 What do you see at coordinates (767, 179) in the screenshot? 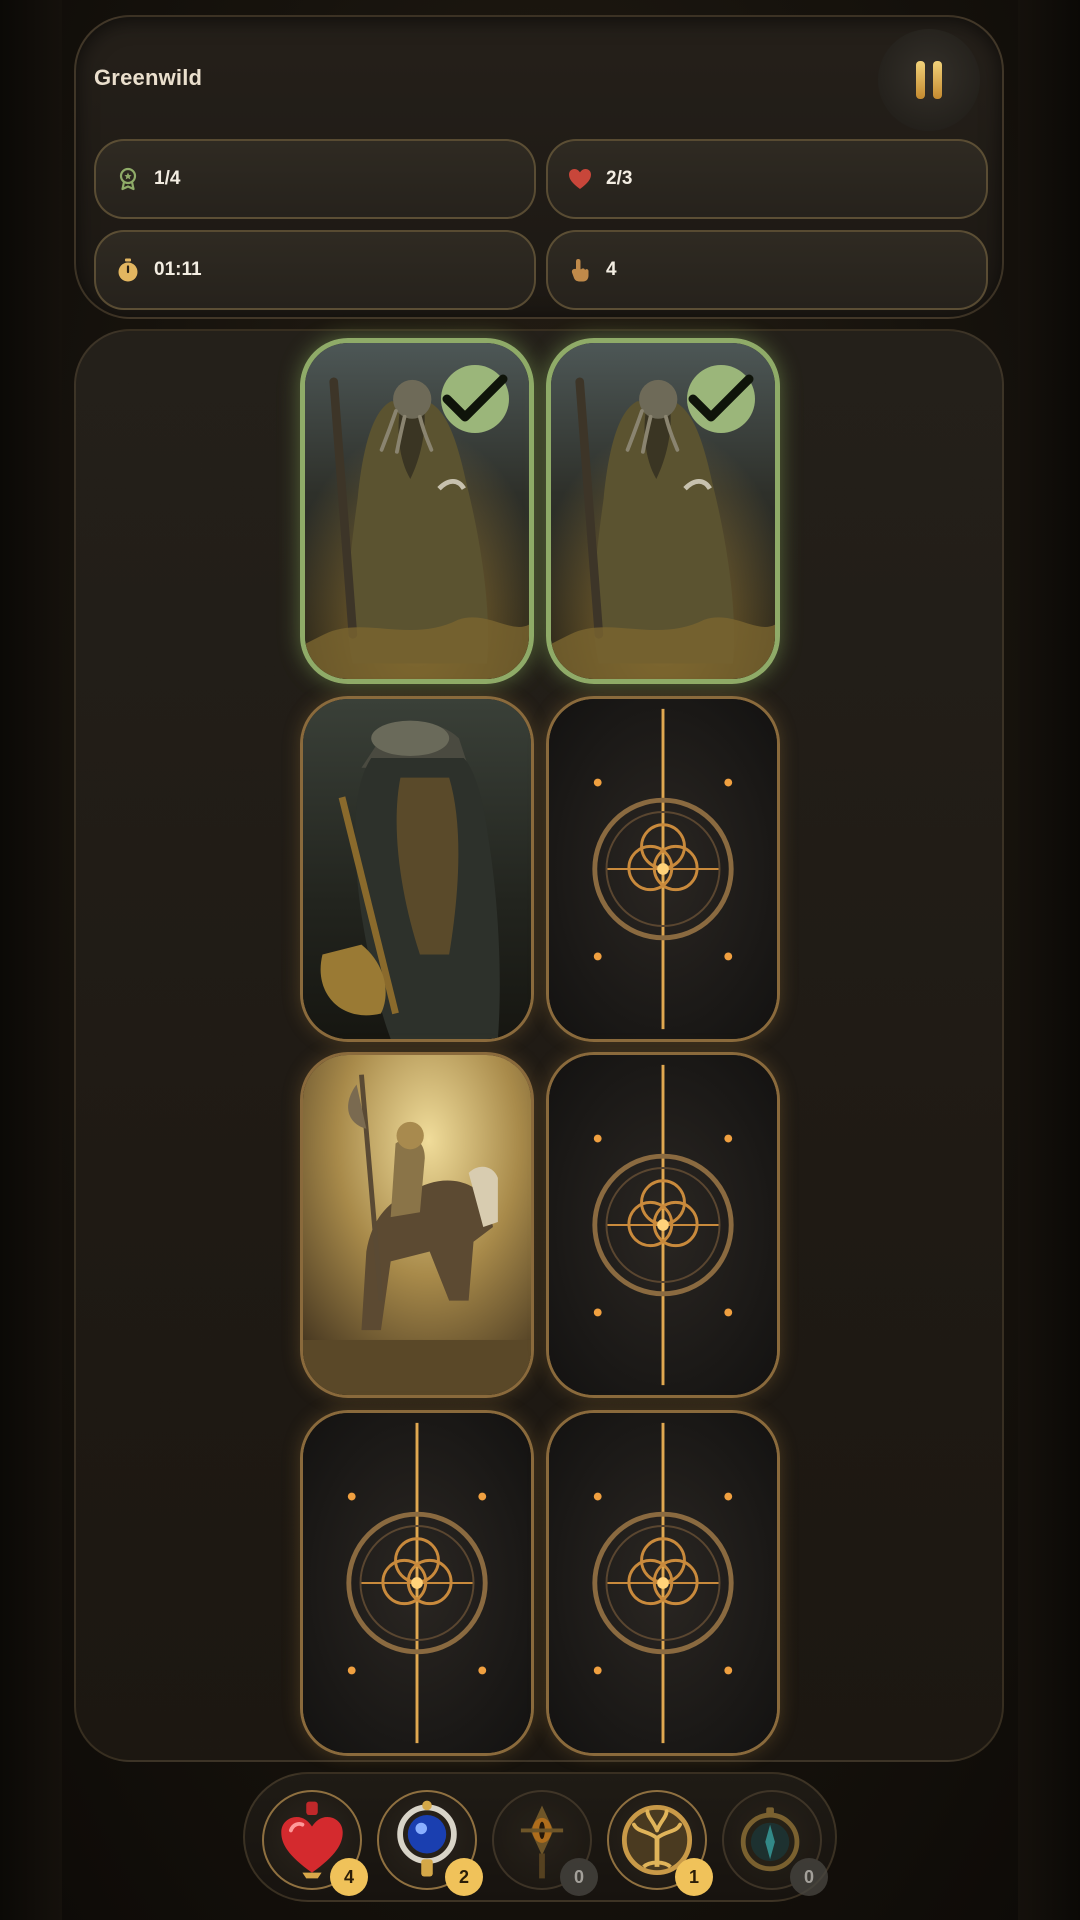
I see `lives-stat: 2/3` at bounding box center [767, 179].